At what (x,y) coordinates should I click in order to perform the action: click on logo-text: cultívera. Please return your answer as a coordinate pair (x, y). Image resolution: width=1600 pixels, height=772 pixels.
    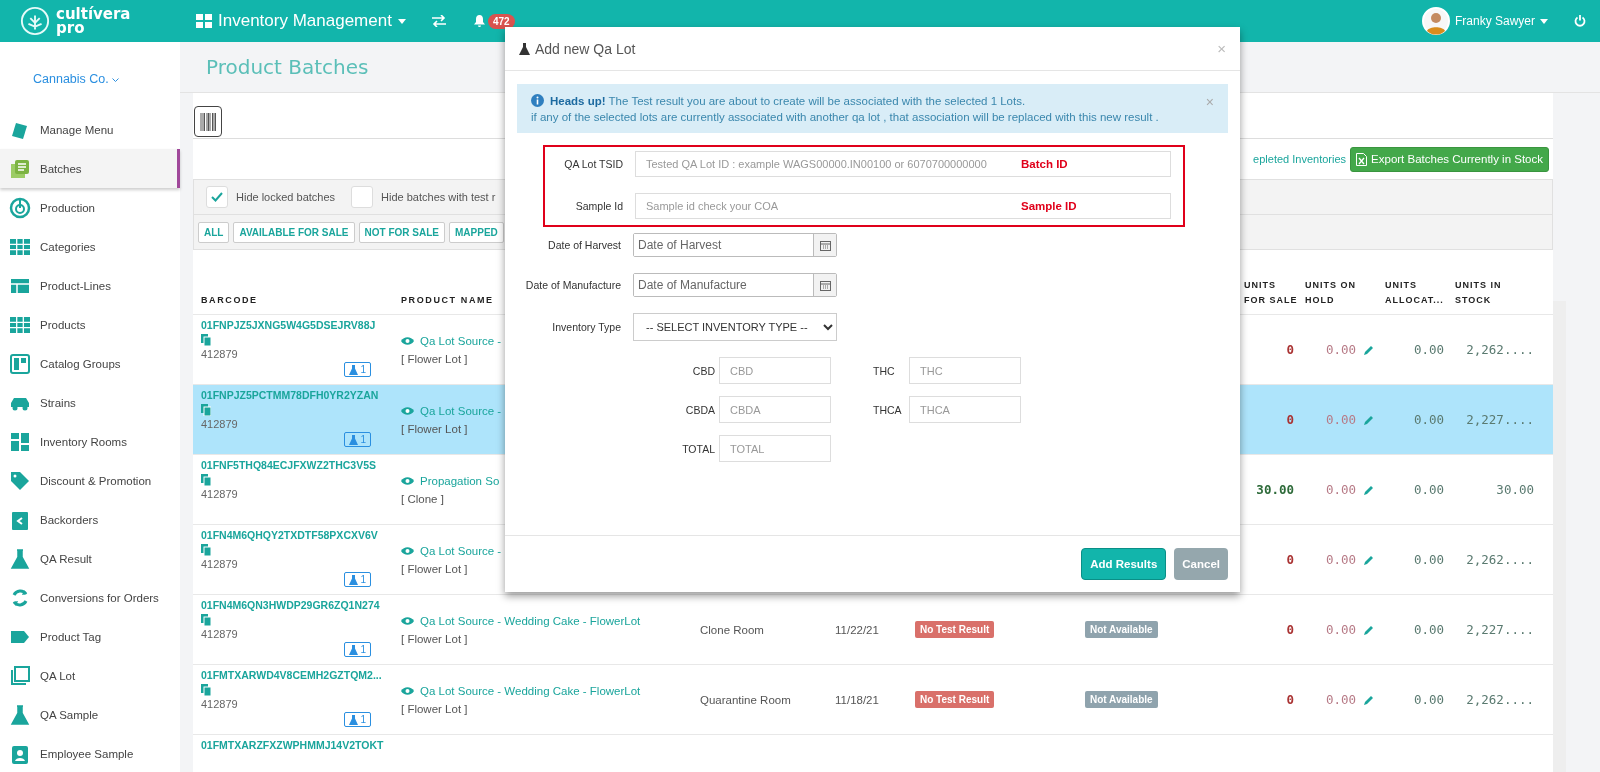
    Looking at the image, I should click on (93, 14).